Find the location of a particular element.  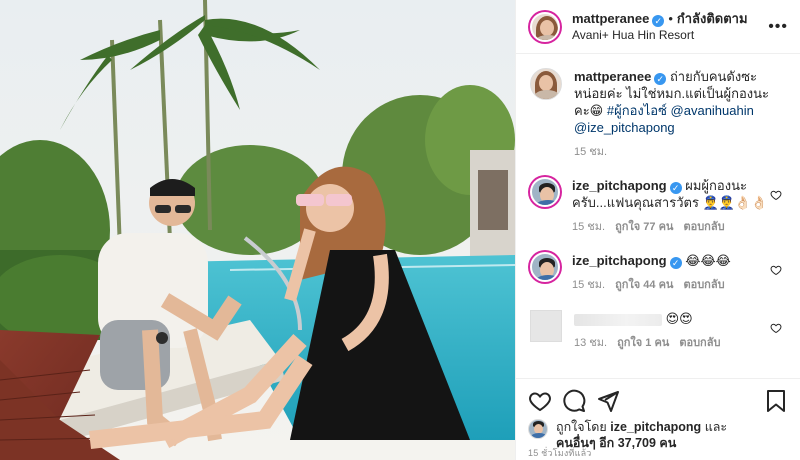

caption-avatar is located at coordinates (546, 84).